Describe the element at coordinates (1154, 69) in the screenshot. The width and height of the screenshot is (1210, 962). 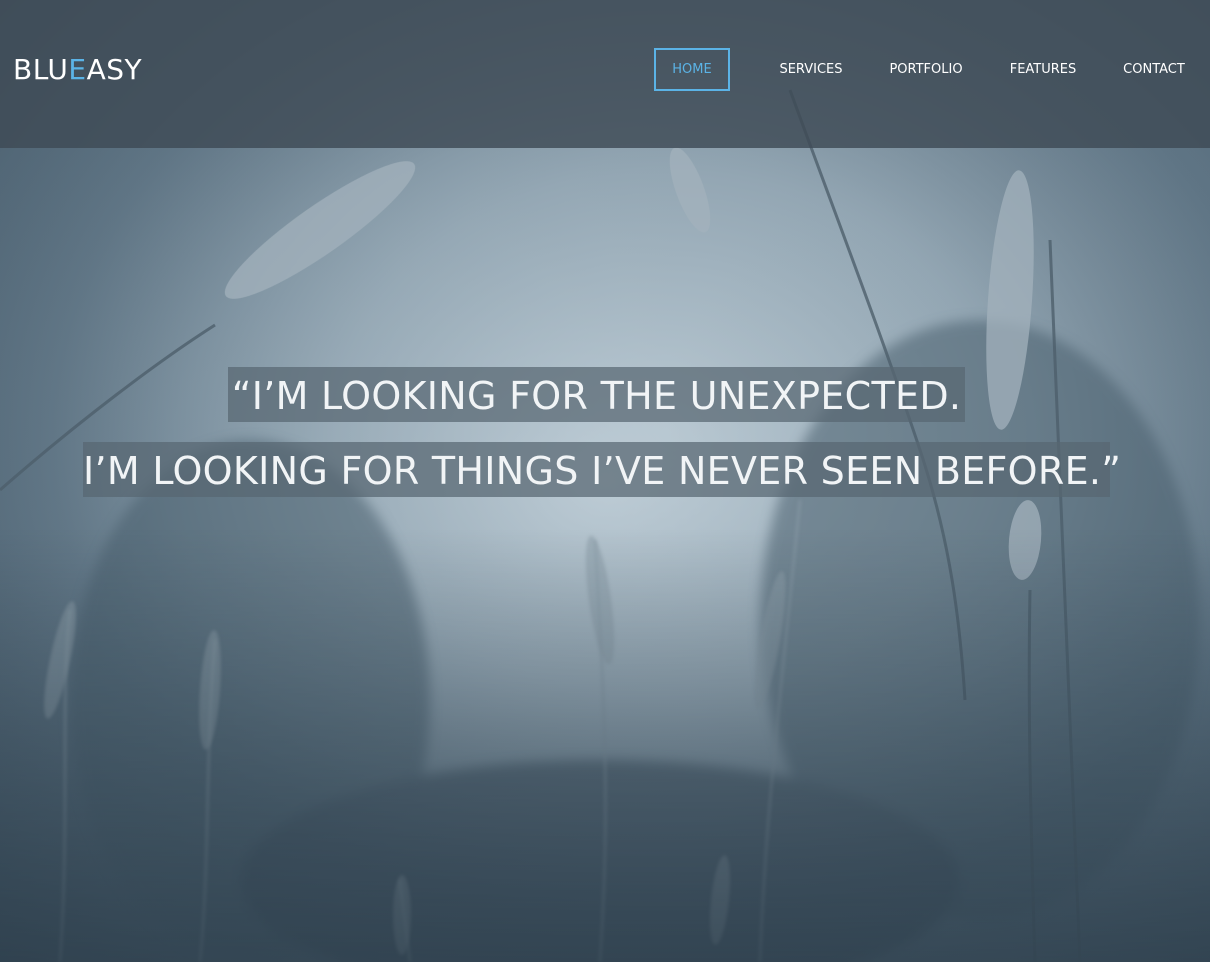
I see `nav-item-contact: CONTACT` at that location.